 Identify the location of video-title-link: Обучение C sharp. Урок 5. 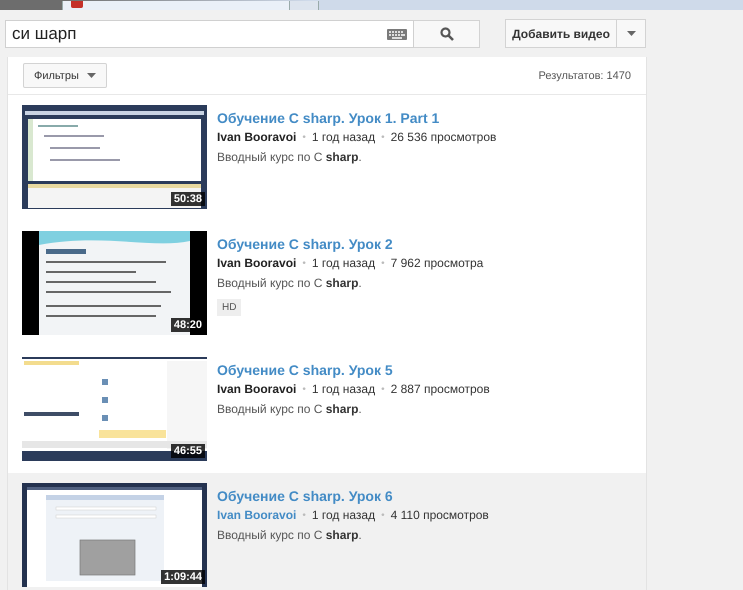
(305, 370).